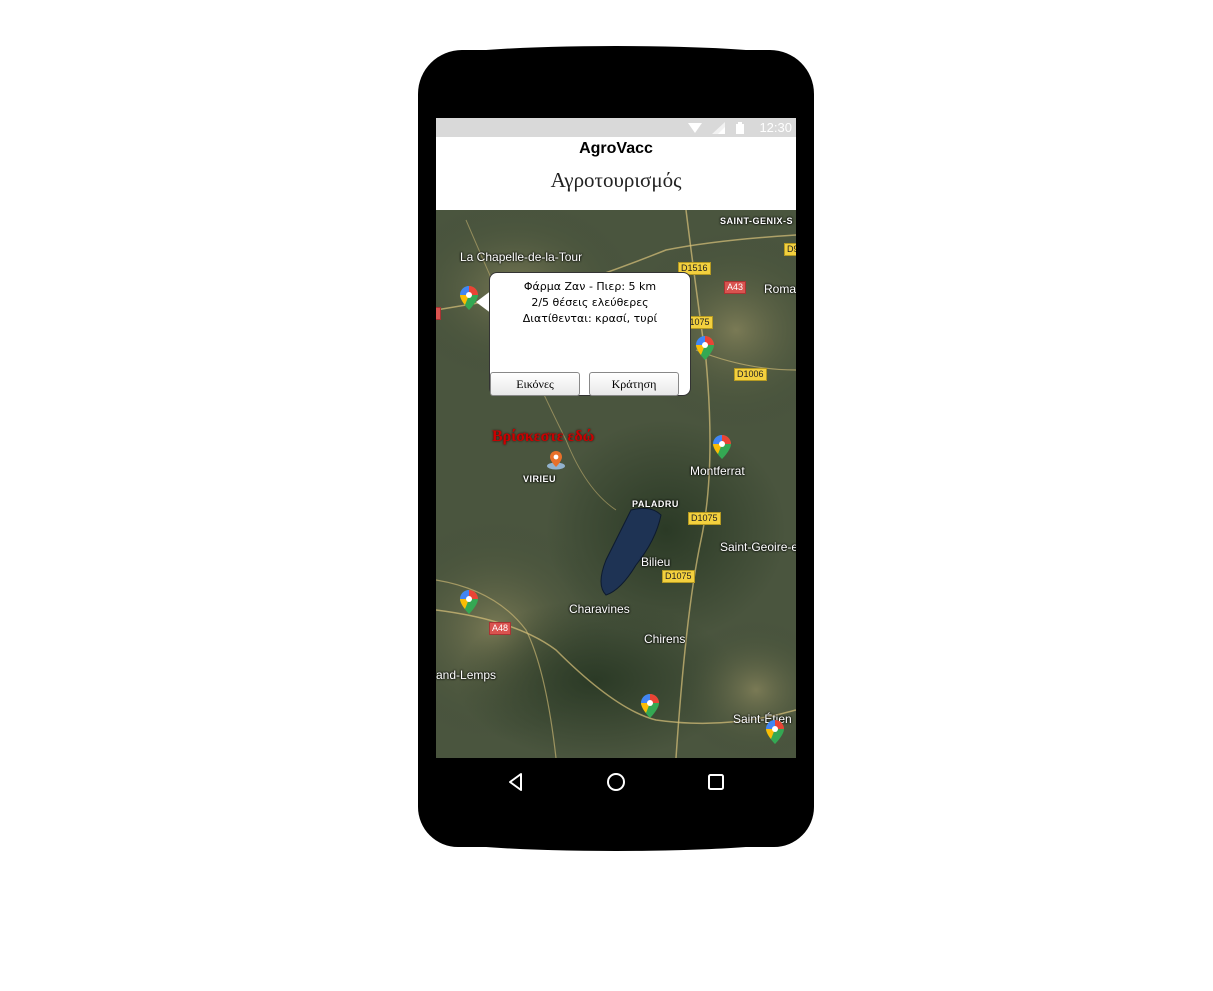 This screenshot has height=991, width=1213. Describe the element at coordinates (616, 180) in the screenshot. I see `page-title: Αγροτουρισμός` at that location.